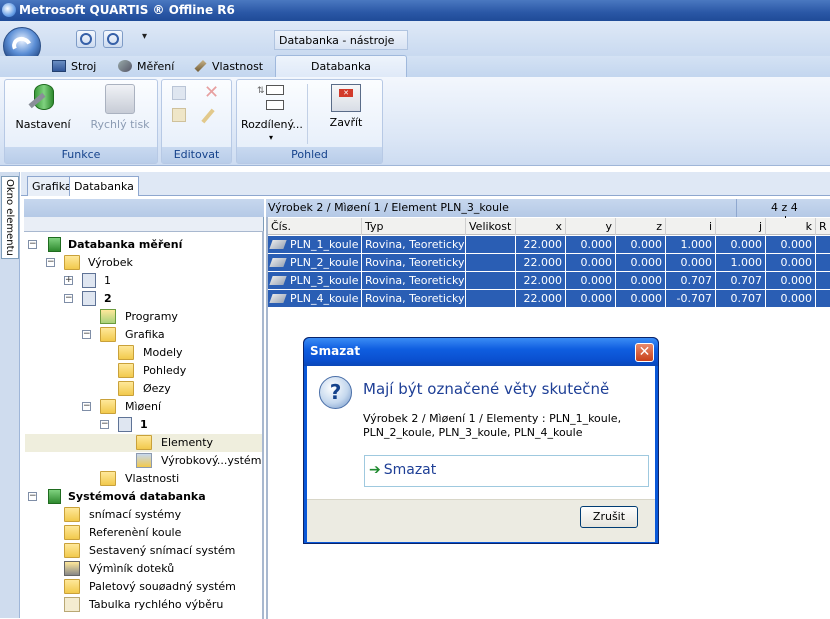 This screenshot has width=830, height=619. What do you see at coordinates (179, 93) in the screenshot?
I see `copy-icon` at bounding box center [179, 93].